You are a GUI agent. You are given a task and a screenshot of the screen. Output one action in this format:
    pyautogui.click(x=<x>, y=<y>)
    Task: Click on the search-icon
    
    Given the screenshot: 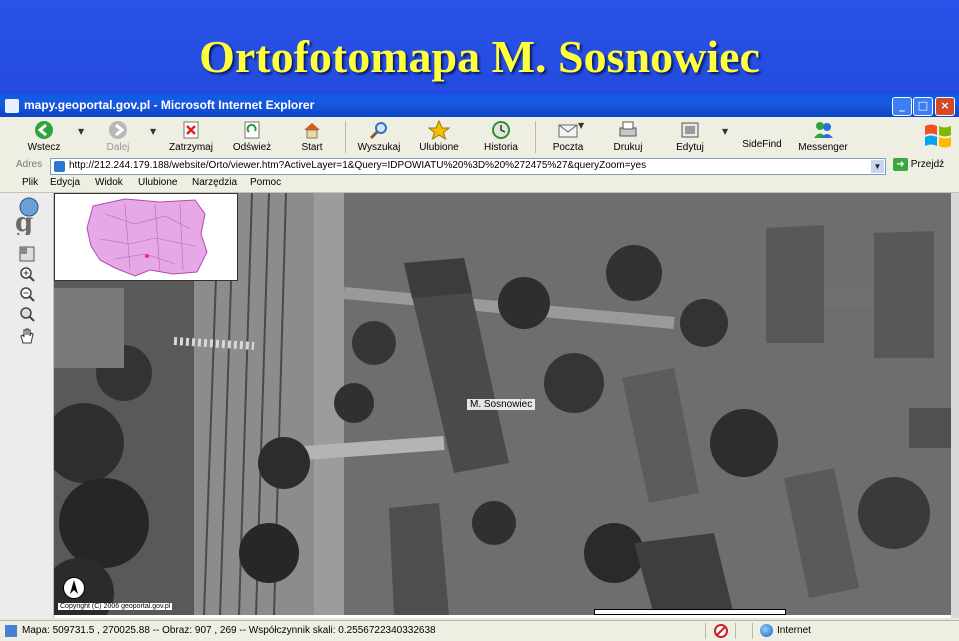 What is the action you would take?
    pyautogui.click(x=378, y=131)
    